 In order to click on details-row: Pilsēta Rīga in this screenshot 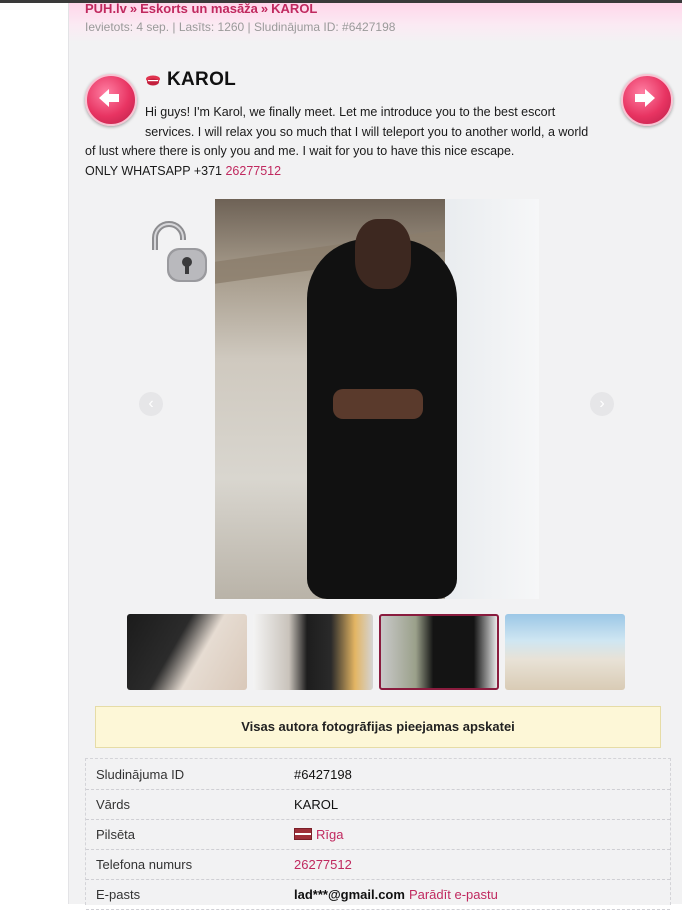, I will do `click(378, 834)`.